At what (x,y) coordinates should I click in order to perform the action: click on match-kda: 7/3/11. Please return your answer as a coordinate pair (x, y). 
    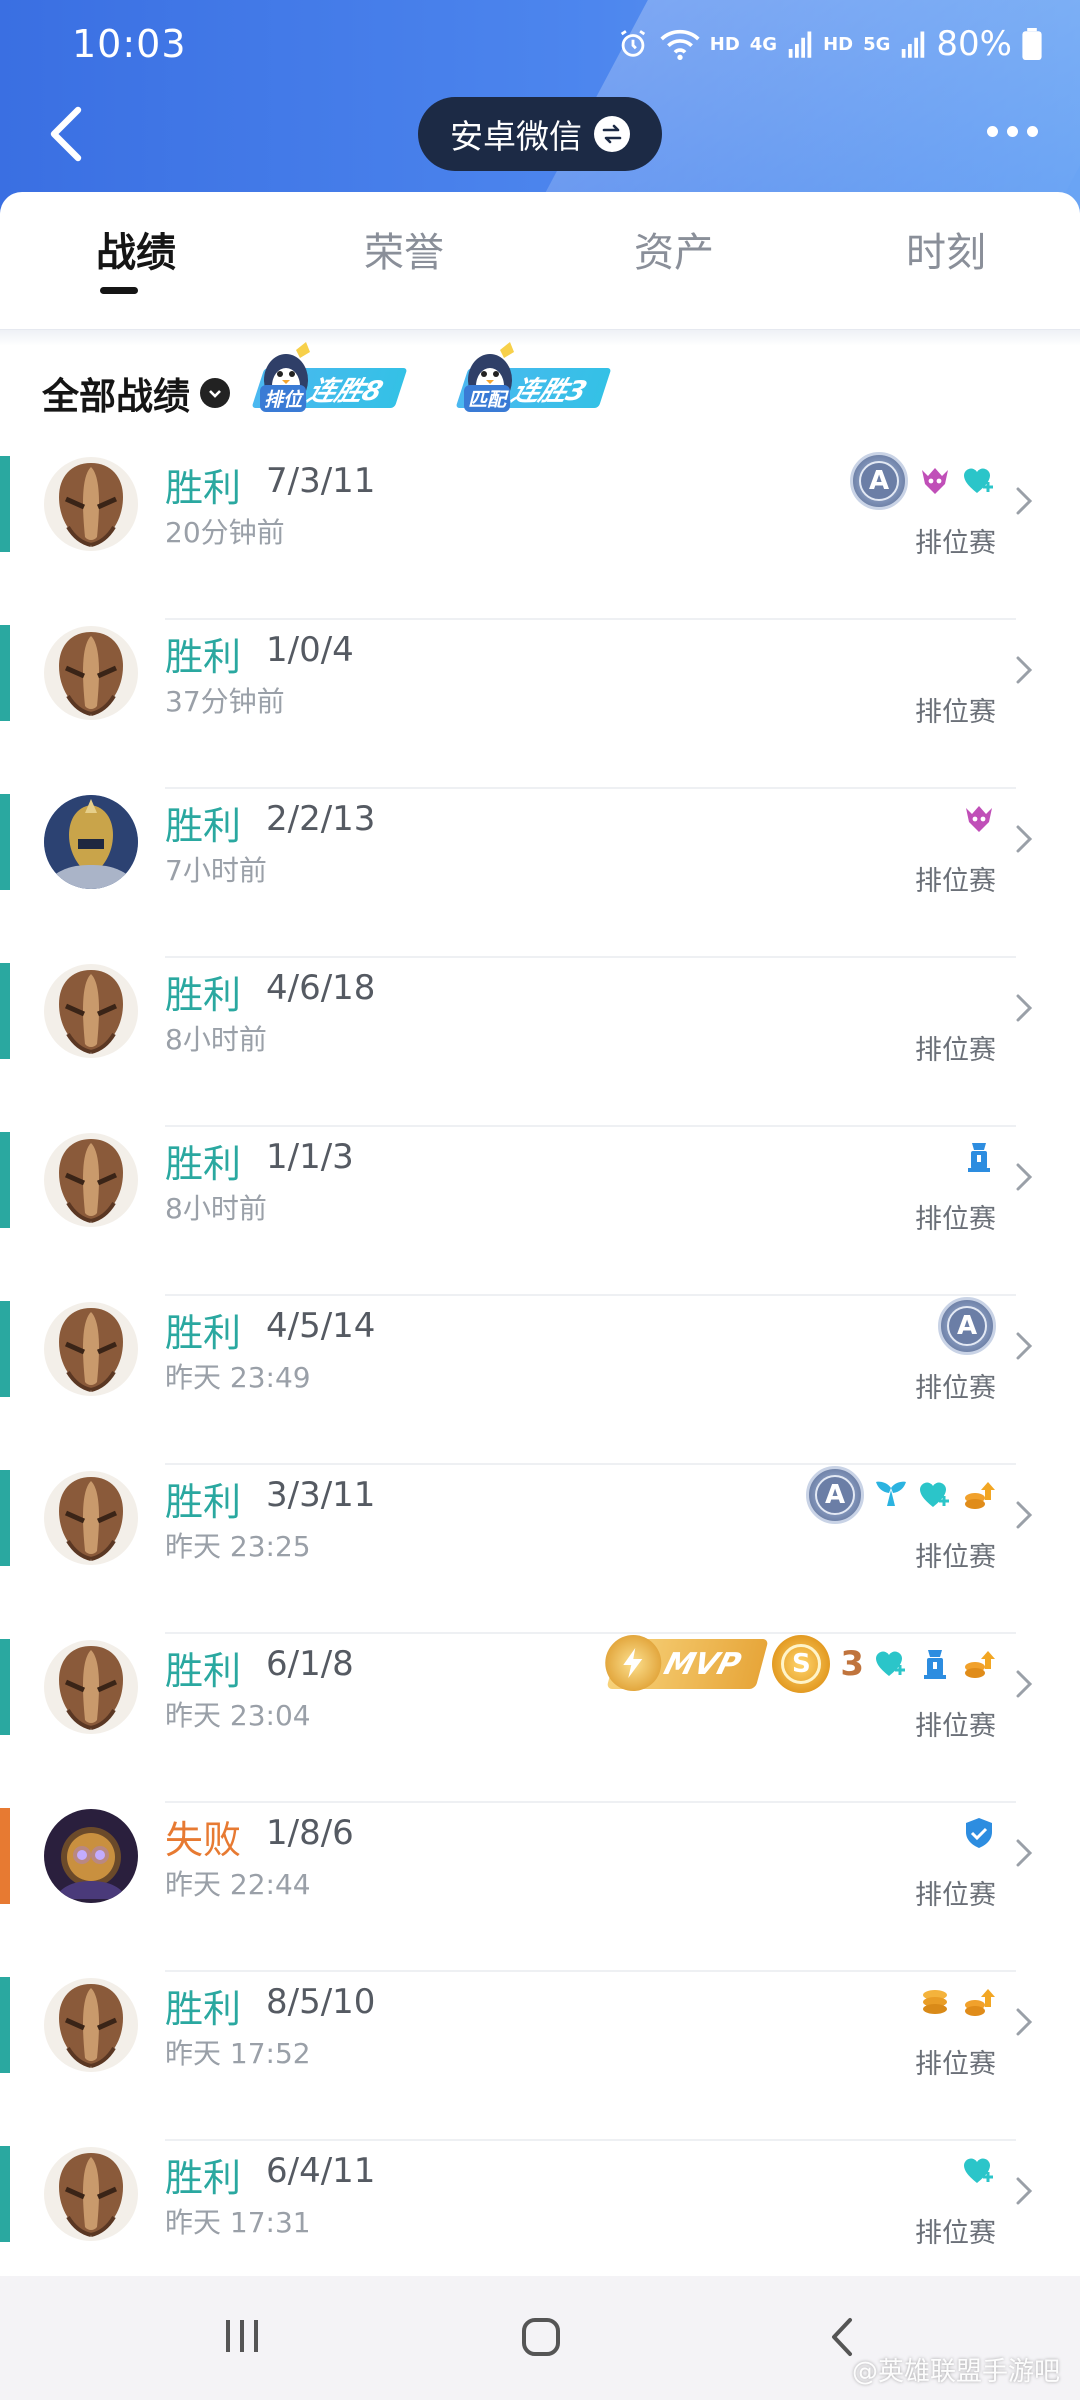
    Looking at the image, I should click on (321, 481).